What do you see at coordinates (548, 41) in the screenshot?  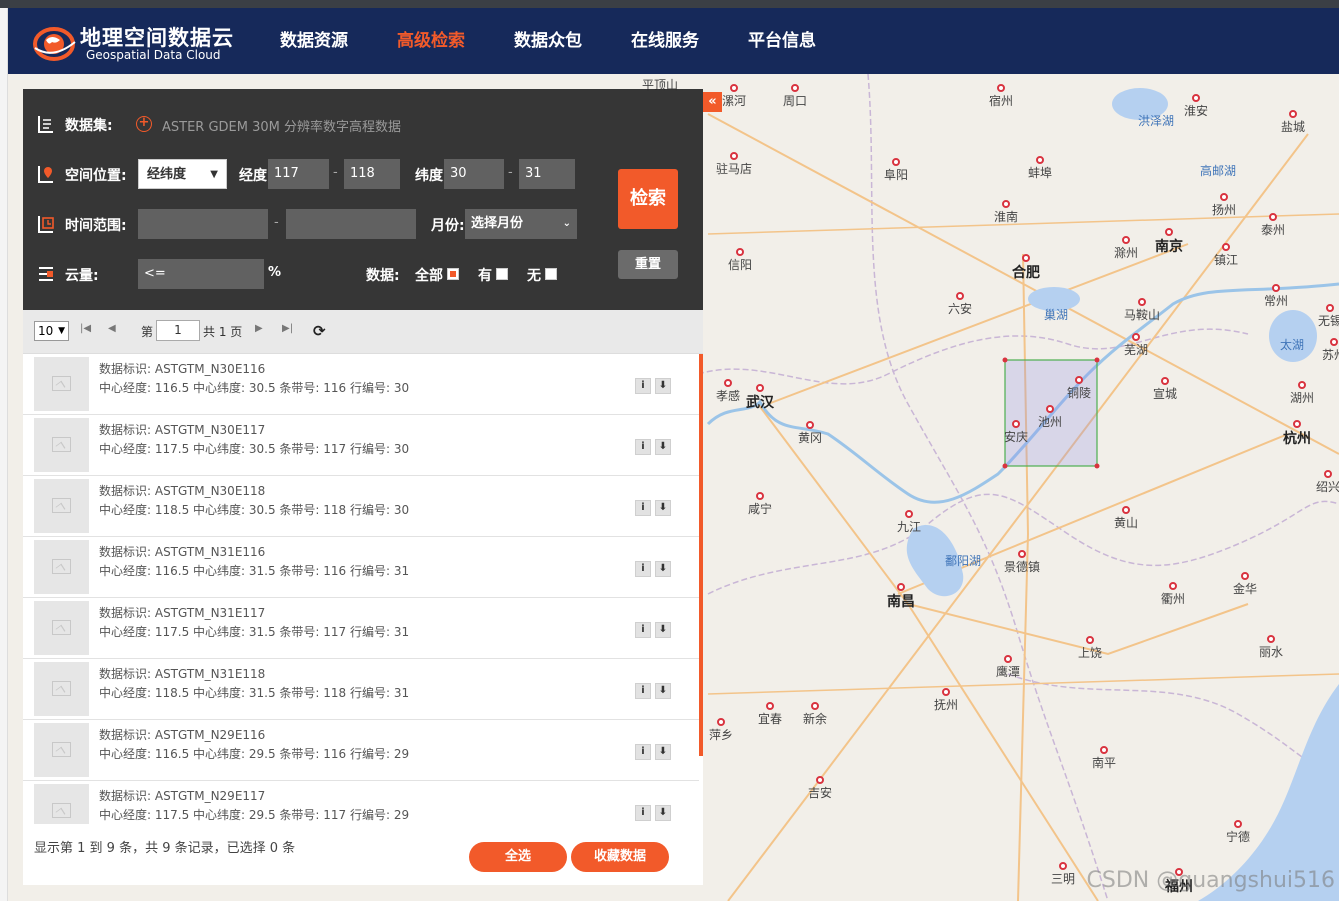 I see `nav-data-crowdsourcing: 数据众包` at bounding box center [548, 41].